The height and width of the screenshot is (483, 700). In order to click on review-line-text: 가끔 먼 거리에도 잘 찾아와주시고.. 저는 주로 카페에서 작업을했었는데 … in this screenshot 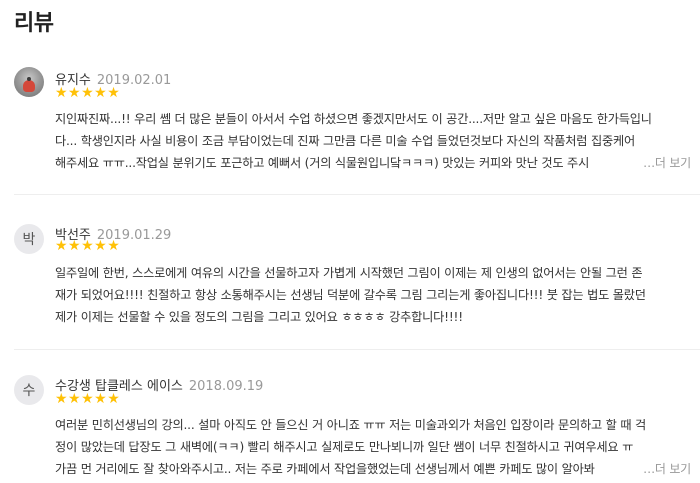, I will do `click(325, 469)`.